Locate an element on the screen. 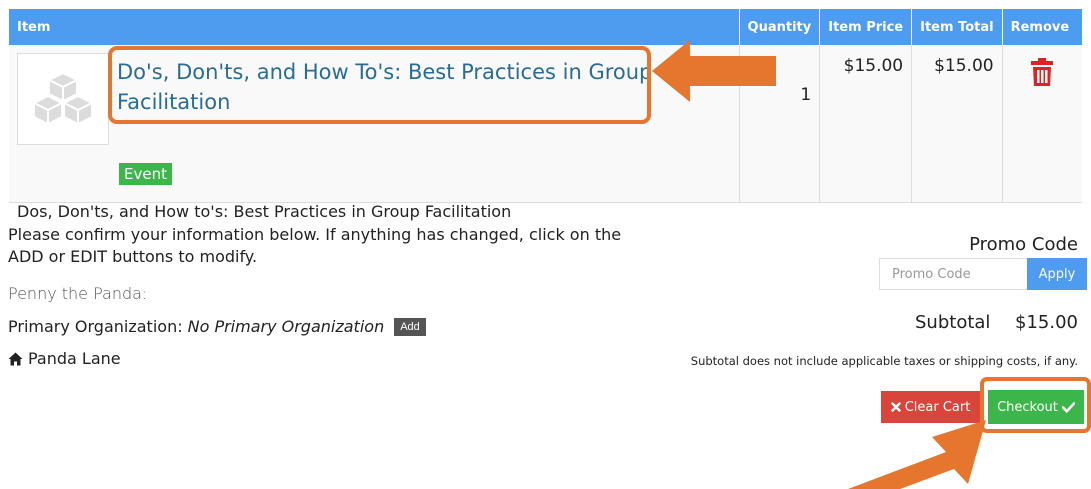 This screenshot has width=1091, height=489. trash-icon is located at coordinates (1042, 72).